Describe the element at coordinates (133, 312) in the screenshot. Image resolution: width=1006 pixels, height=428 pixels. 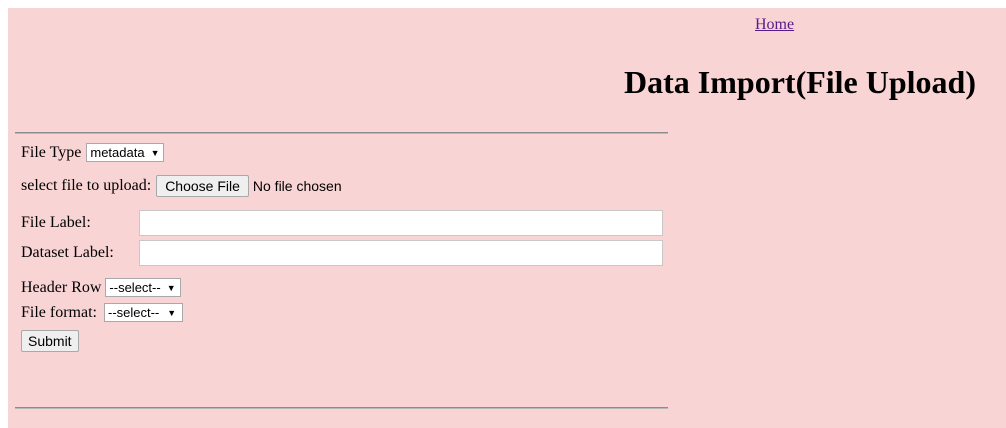
I see `file-format-selected-value: --select--` at that location.